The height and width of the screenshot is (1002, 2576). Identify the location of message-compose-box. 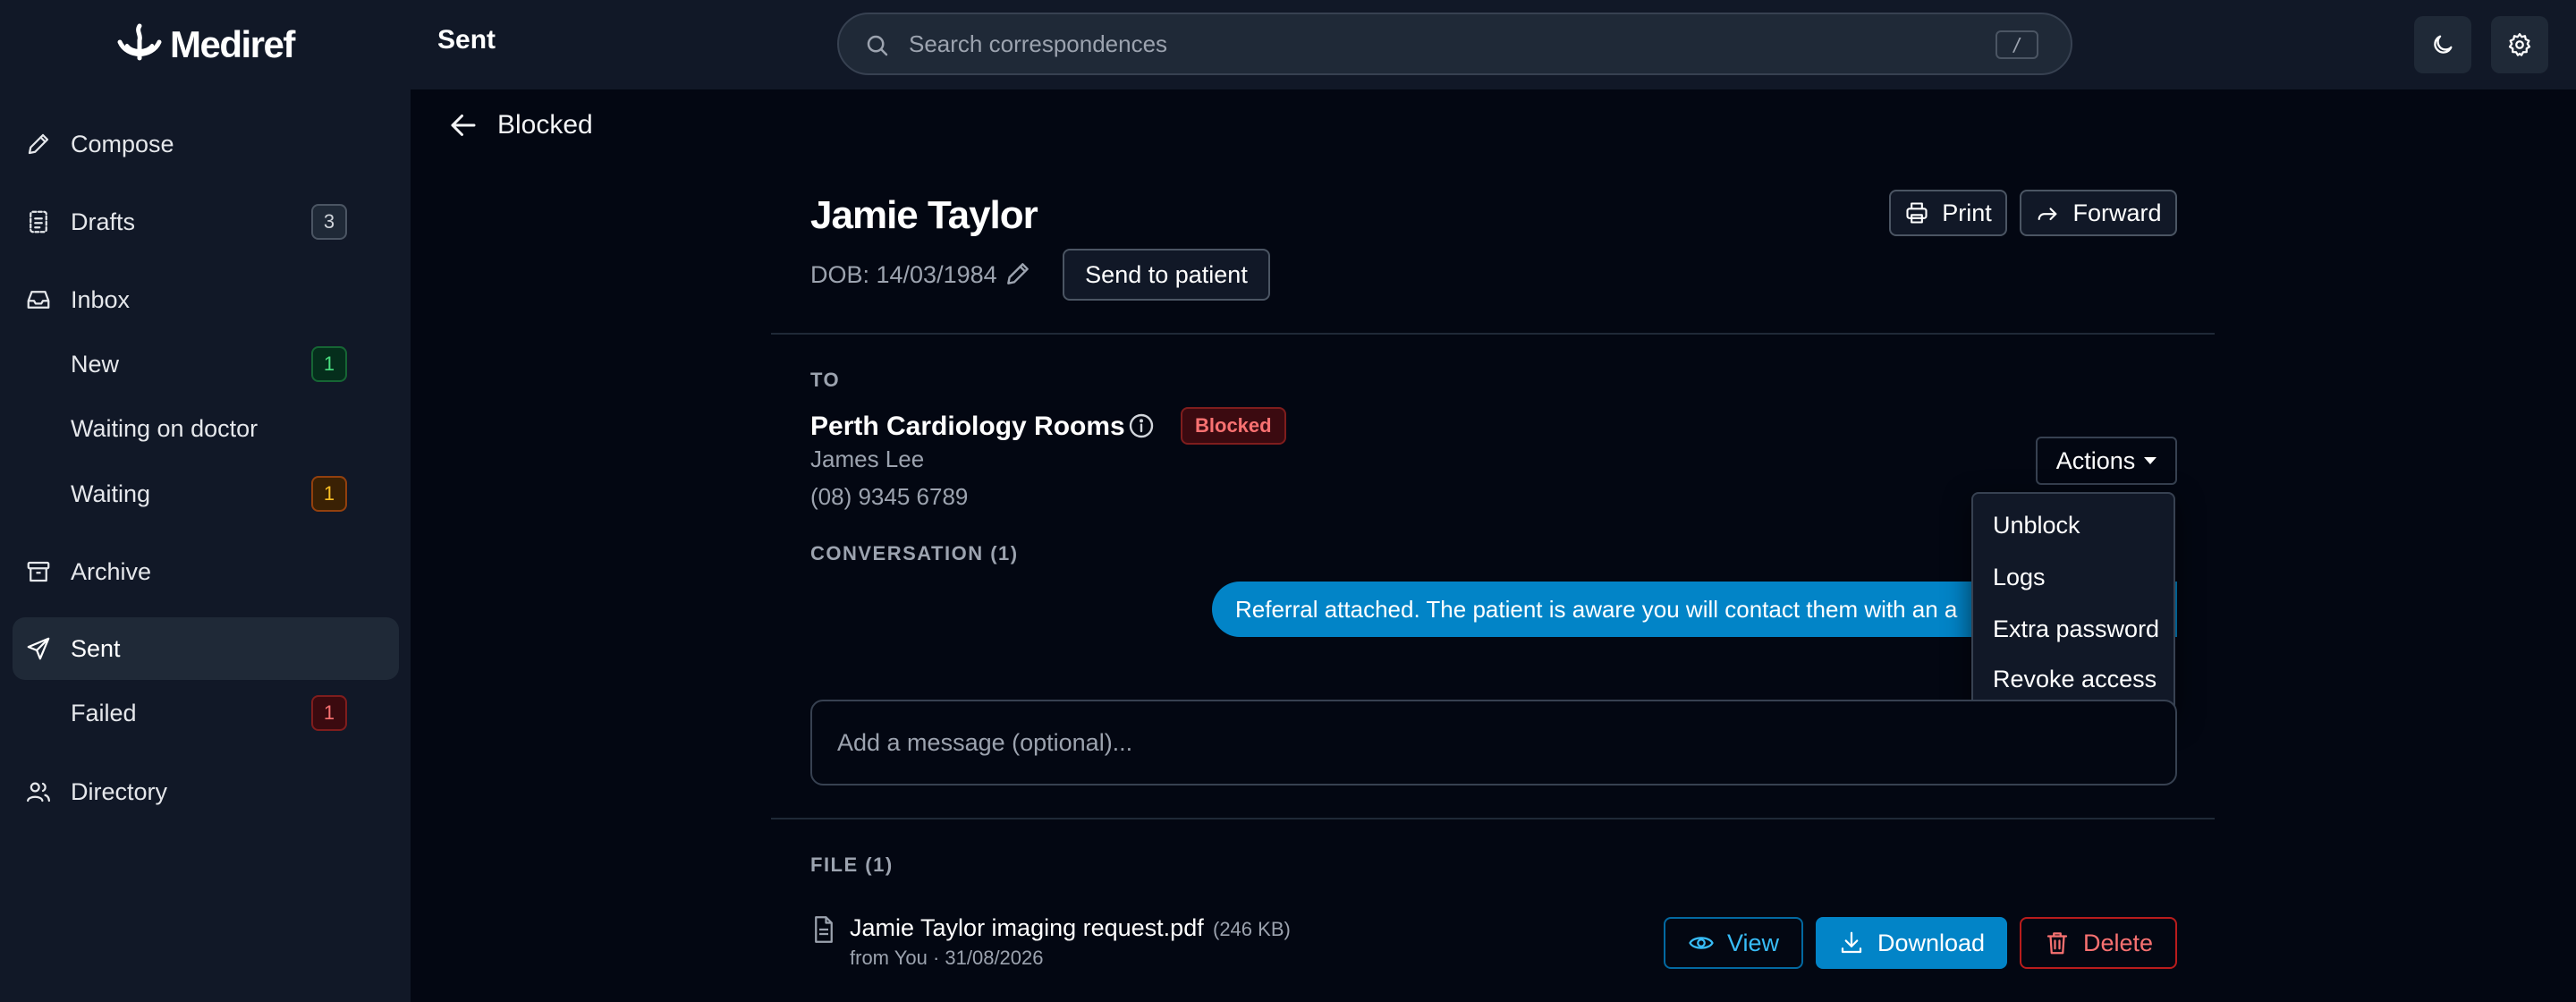
(1493, 743).